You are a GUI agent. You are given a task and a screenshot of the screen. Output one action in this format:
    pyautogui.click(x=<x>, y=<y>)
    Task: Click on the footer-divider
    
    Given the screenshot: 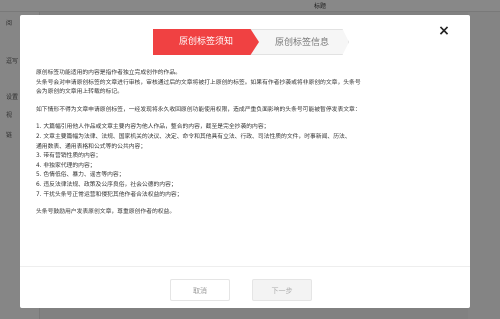 What is the action you would take?
    pyautogui.click(x=245, y=266)
    